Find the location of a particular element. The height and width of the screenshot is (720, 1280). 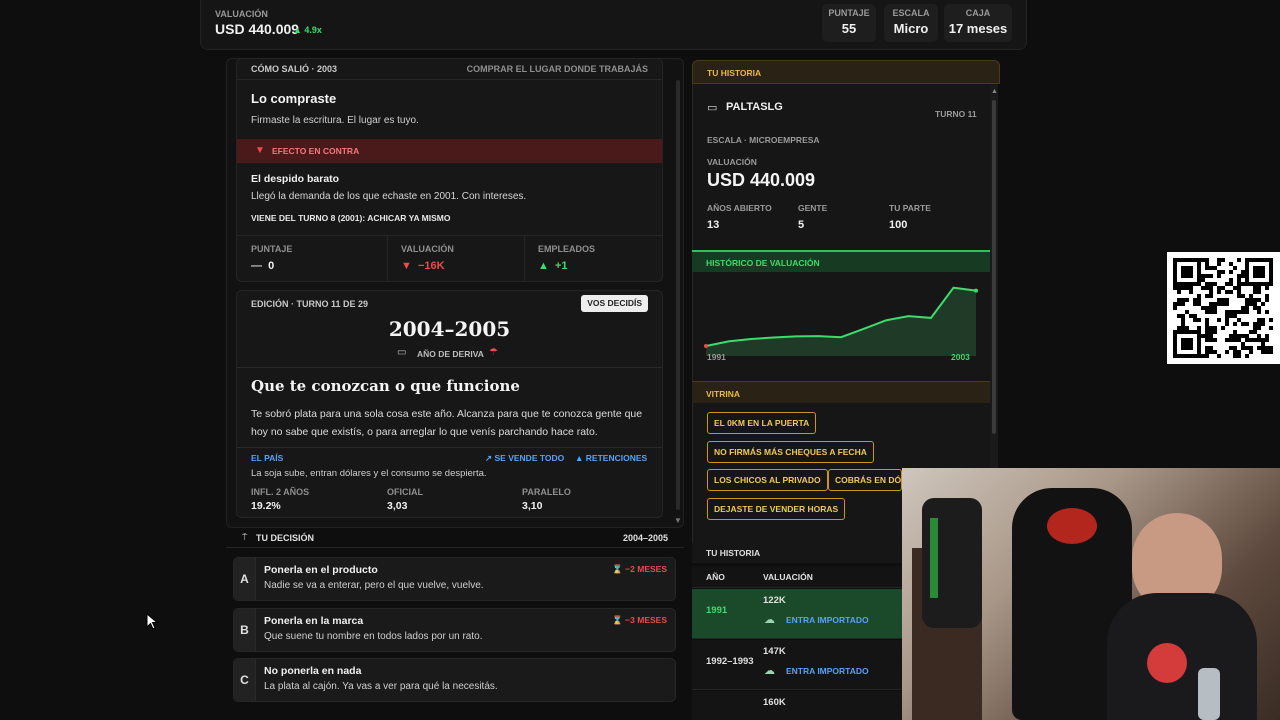

cash-stat: CAJA 17 meses is located at coordinates (978, 23).